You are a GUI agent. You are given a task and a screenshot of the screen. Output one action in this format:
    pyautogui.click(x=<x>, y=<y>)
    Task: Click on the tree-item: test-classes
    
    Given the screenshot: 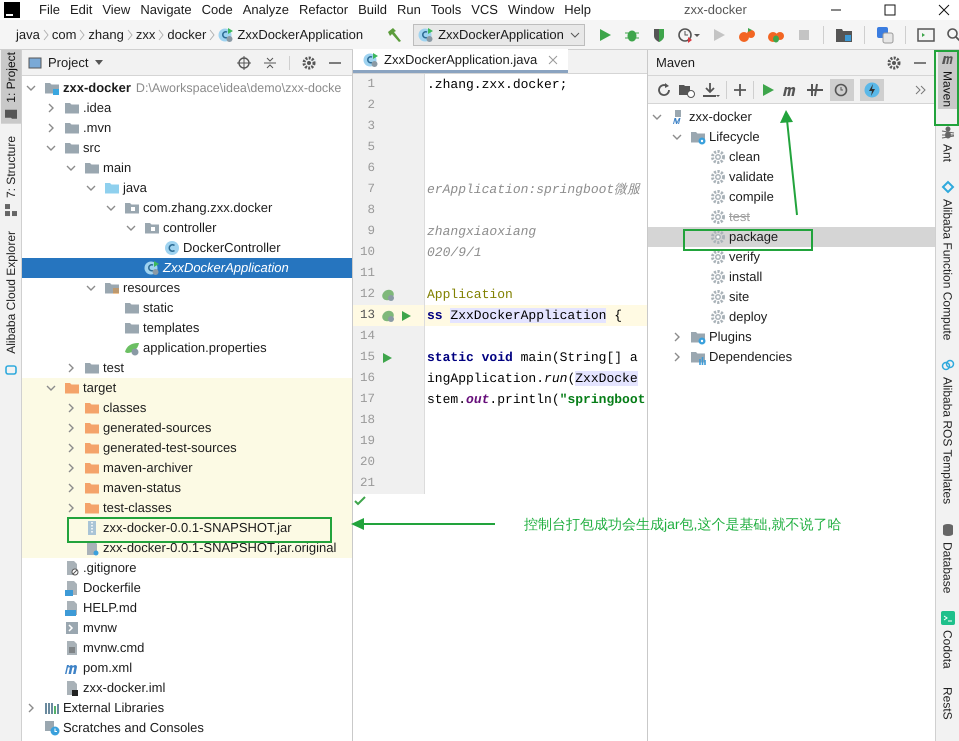 What is the action you would take?
    pyautogui.click(x=187, y=508)
    